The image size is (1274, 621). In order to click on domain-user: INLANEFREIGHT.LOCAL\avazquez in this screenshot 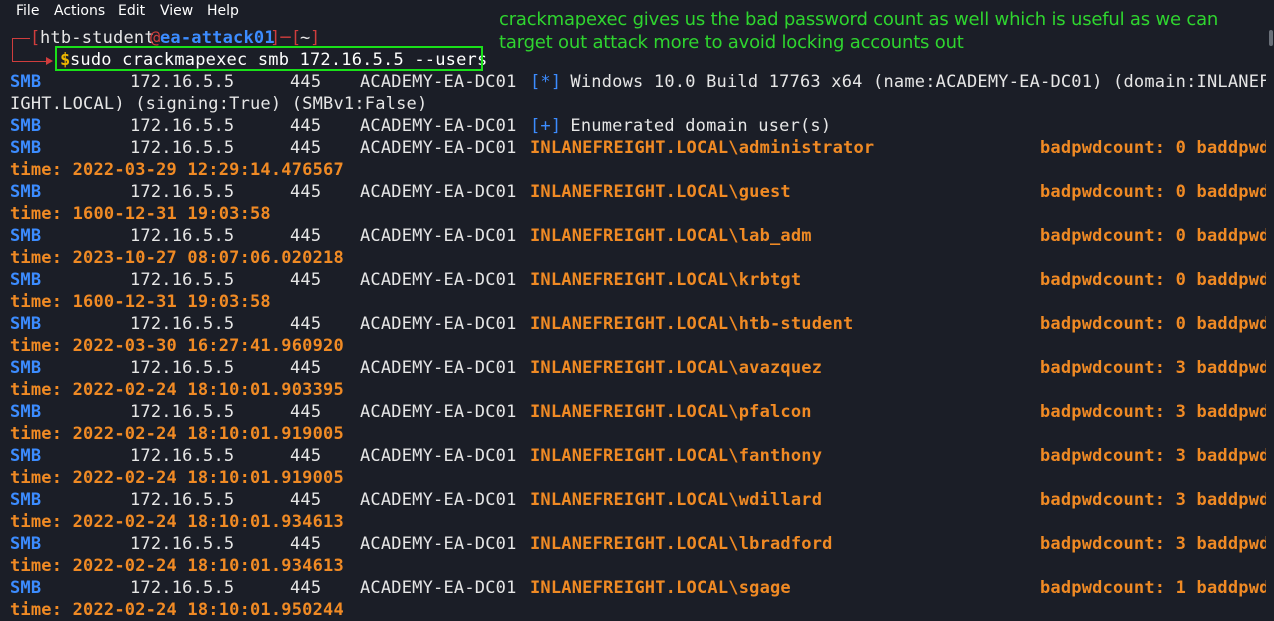, I will do `click(676, 368)`.